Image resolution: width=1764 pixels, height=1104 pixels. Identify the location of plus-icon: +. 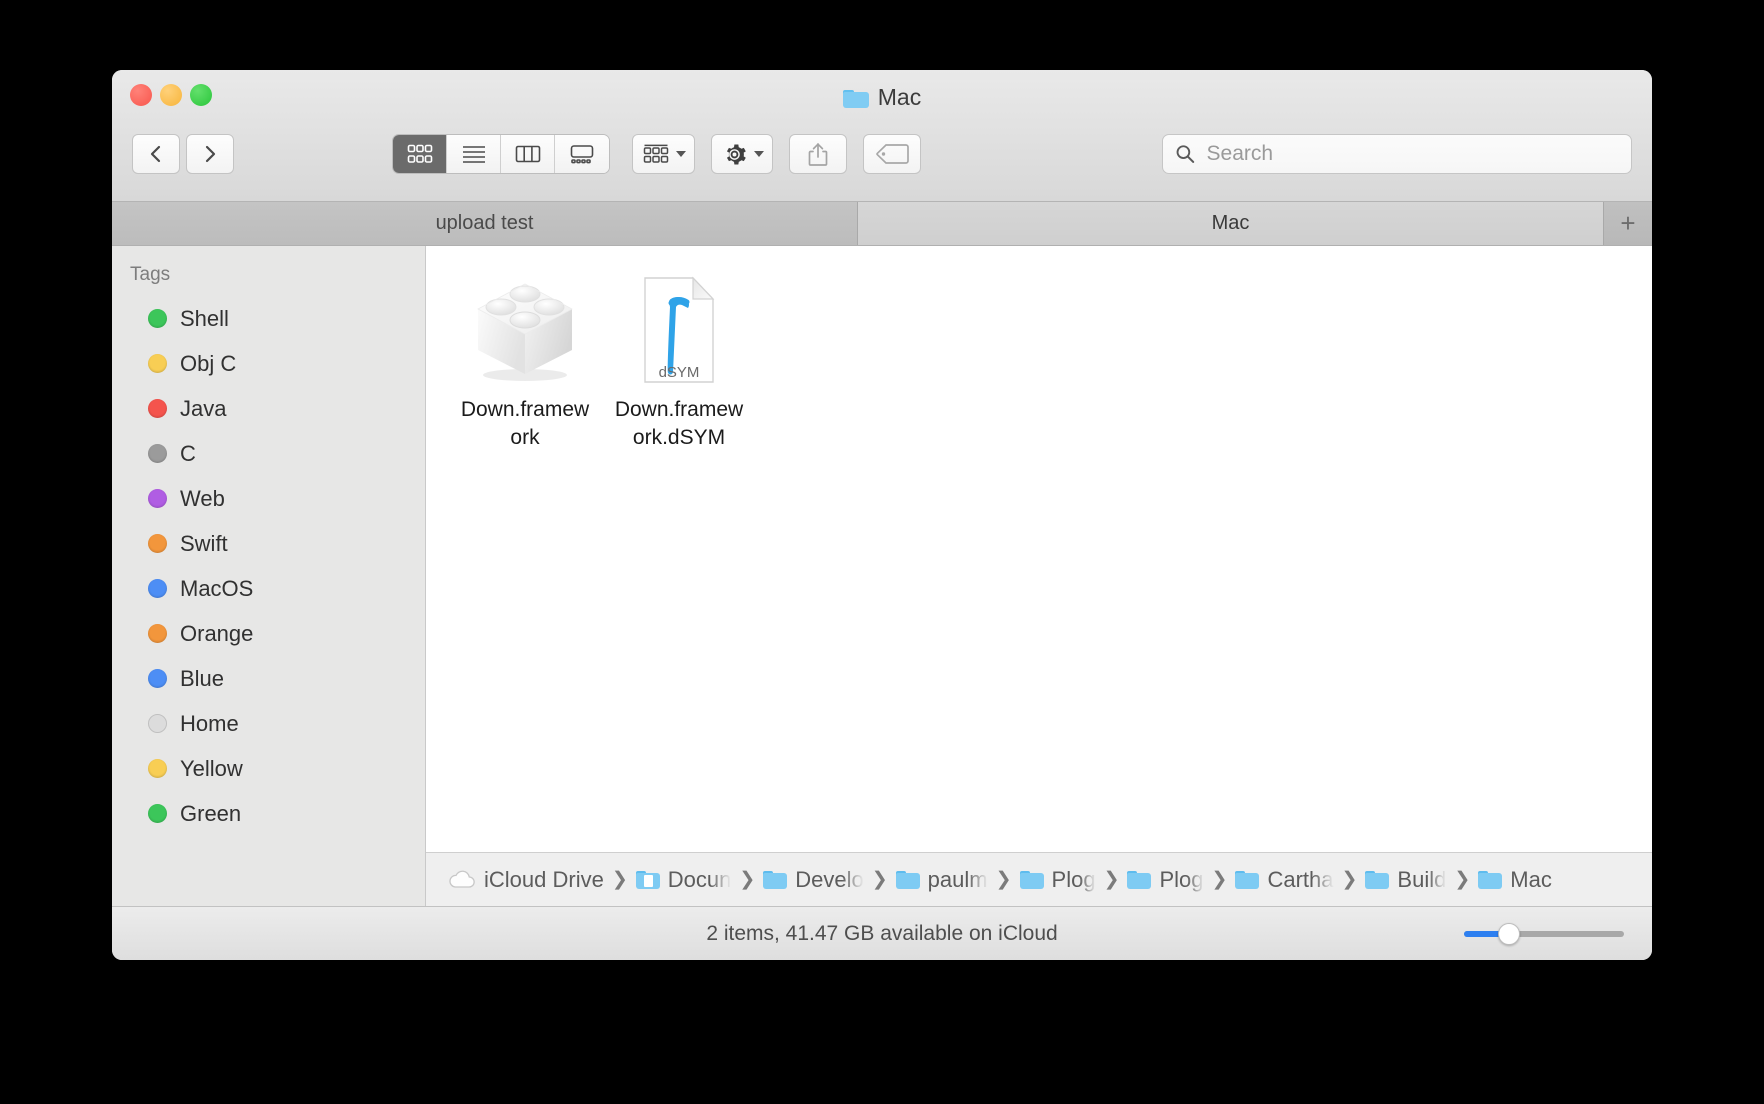
(1628, 223).